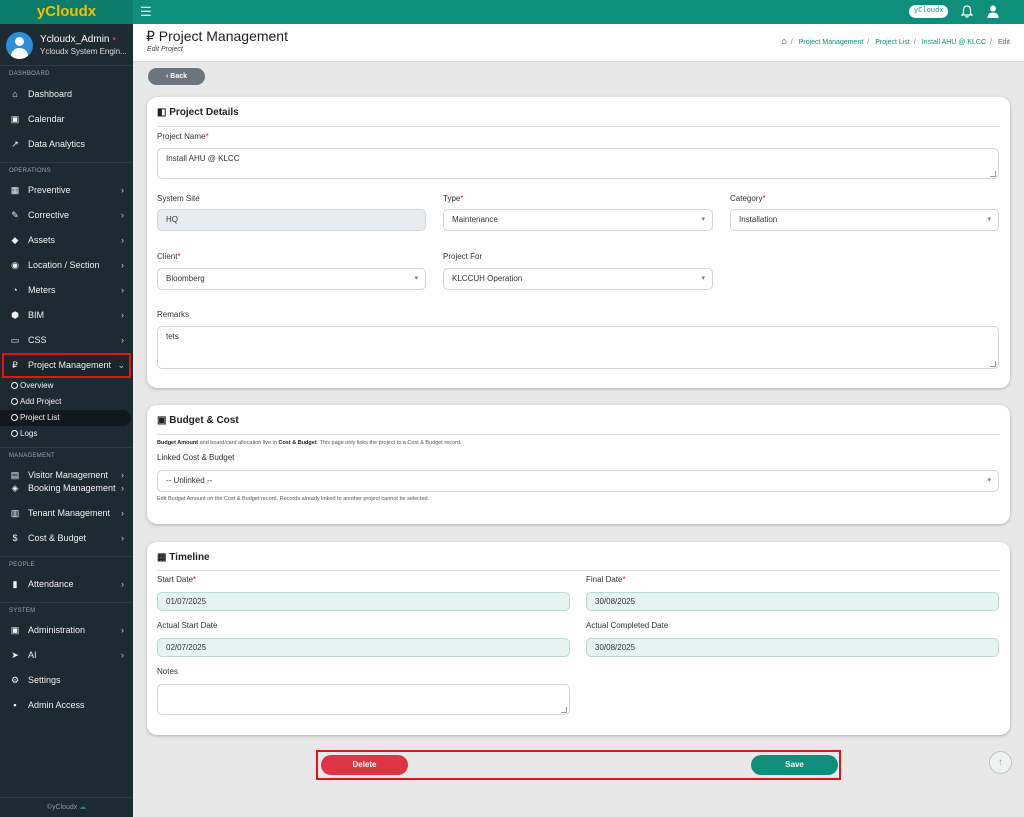 The image size is (1024, 817). What do you see at coordinates (15, 190) in the screenshot?
I see `calendar-grid-icon: ▦` at bounding box center [15, 190].